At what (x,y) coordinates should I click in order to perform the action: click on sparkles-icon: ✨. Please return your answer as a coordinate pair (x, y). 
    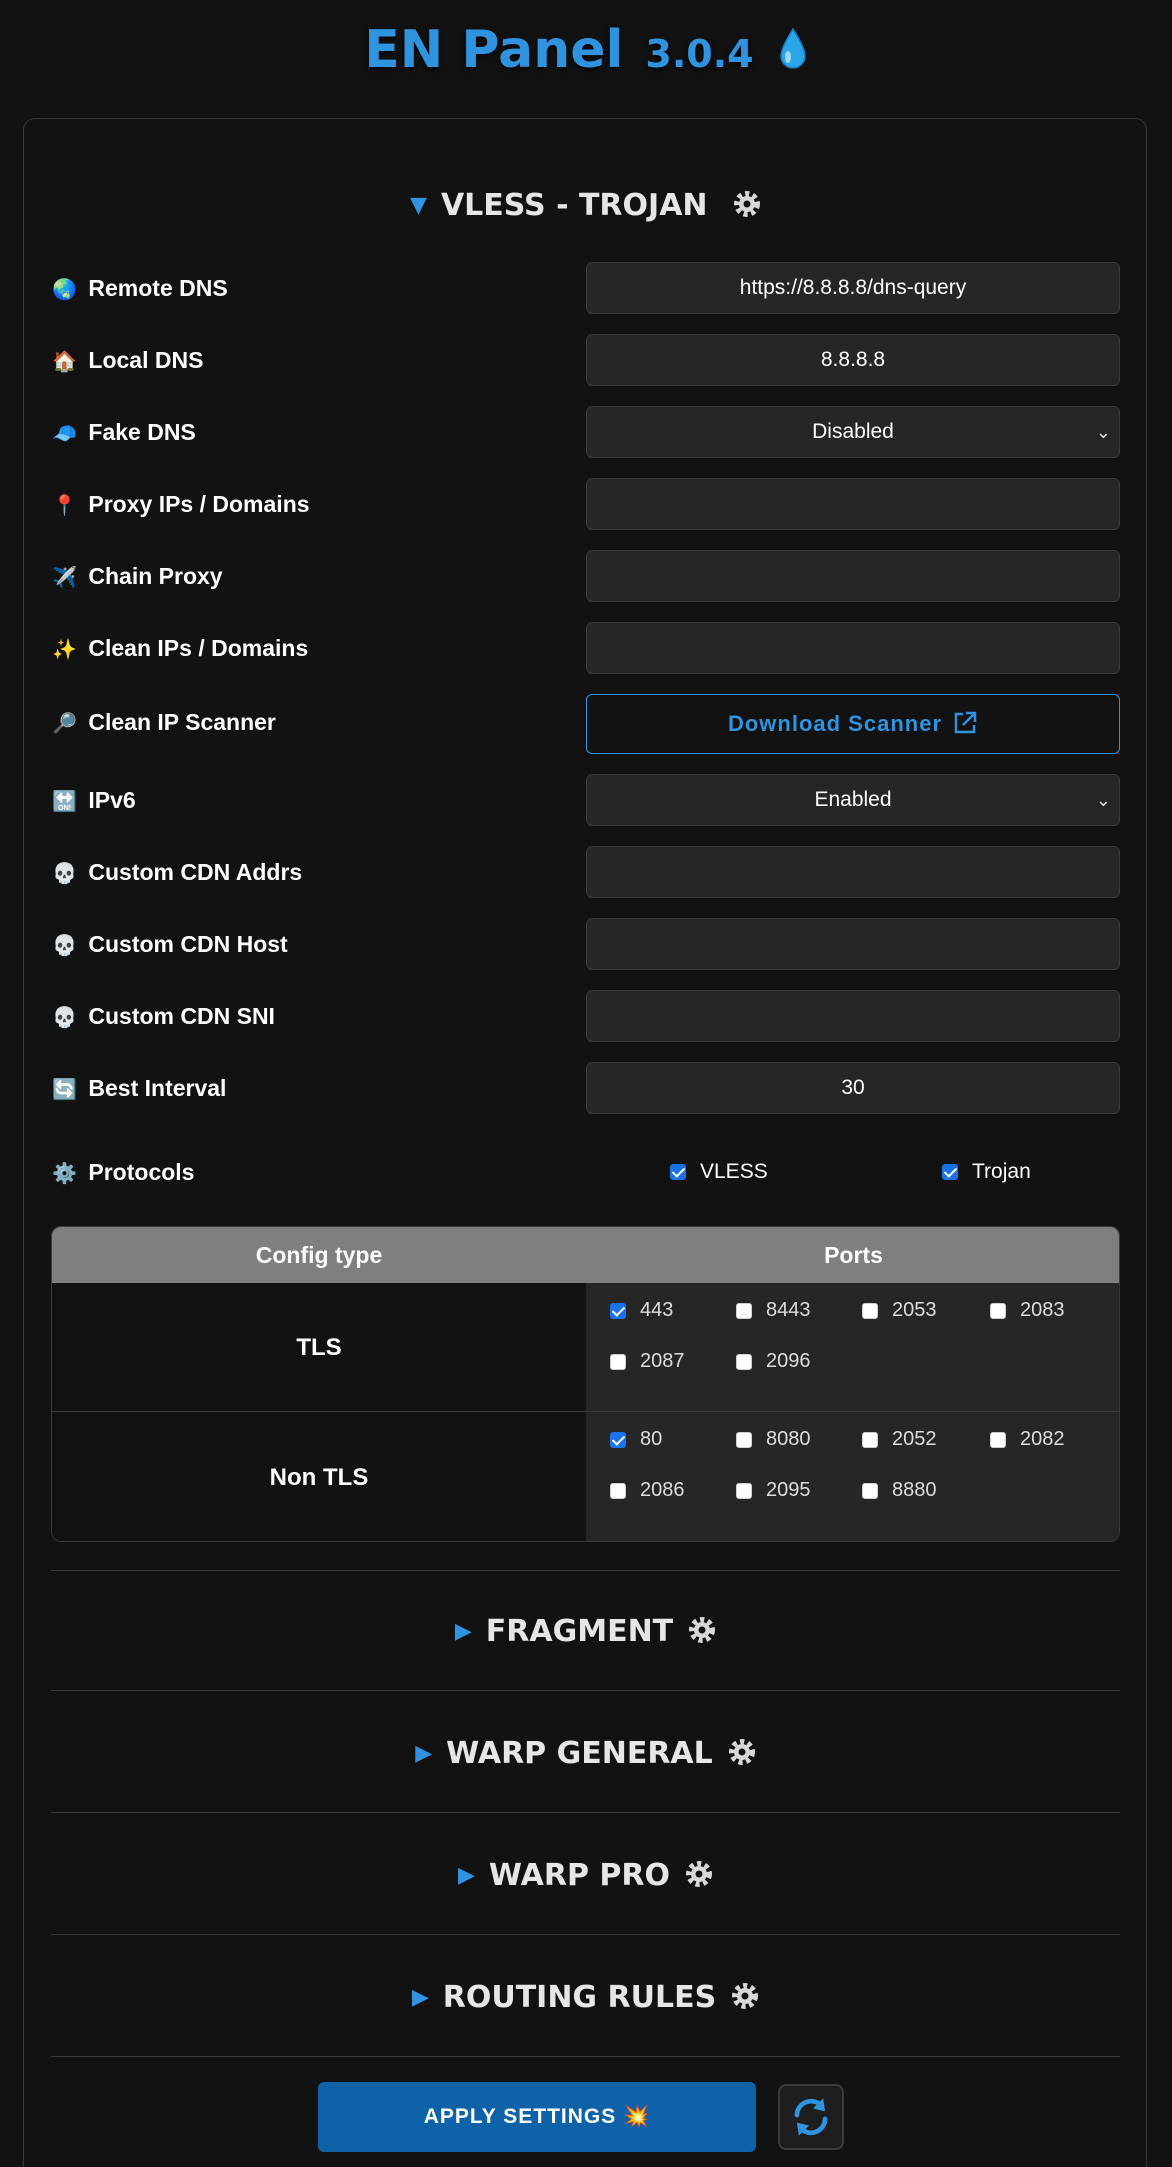
    Looking at the image, I should click on (64, 650).